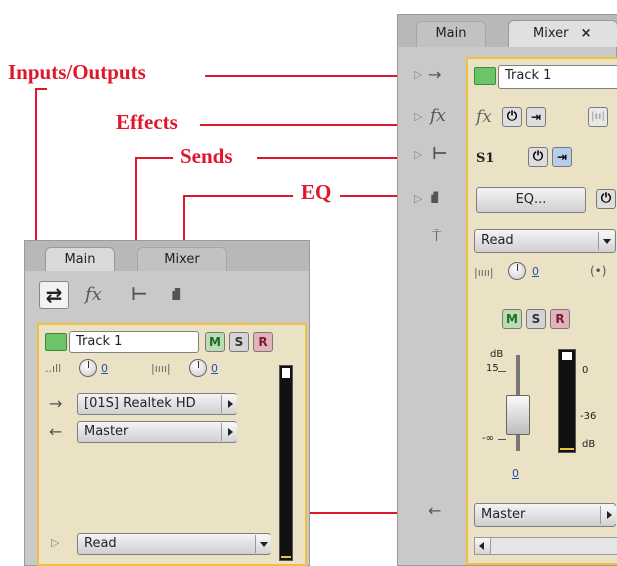 Image resolution: width=617 pixels, height=566 pixels. What do you see at coordinates (483, 546) in the screenshot?
I see `scroll-left-arrow` at bounding box center [483, 546].